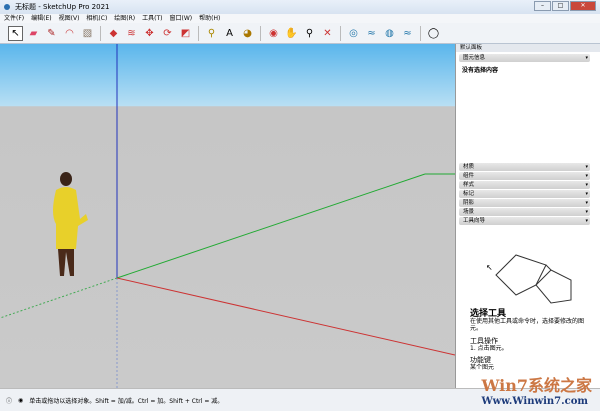 The width and height of the screenshot is (600, 411). I want to click on tape-measure-icon: ⚲, so click(211, 33).